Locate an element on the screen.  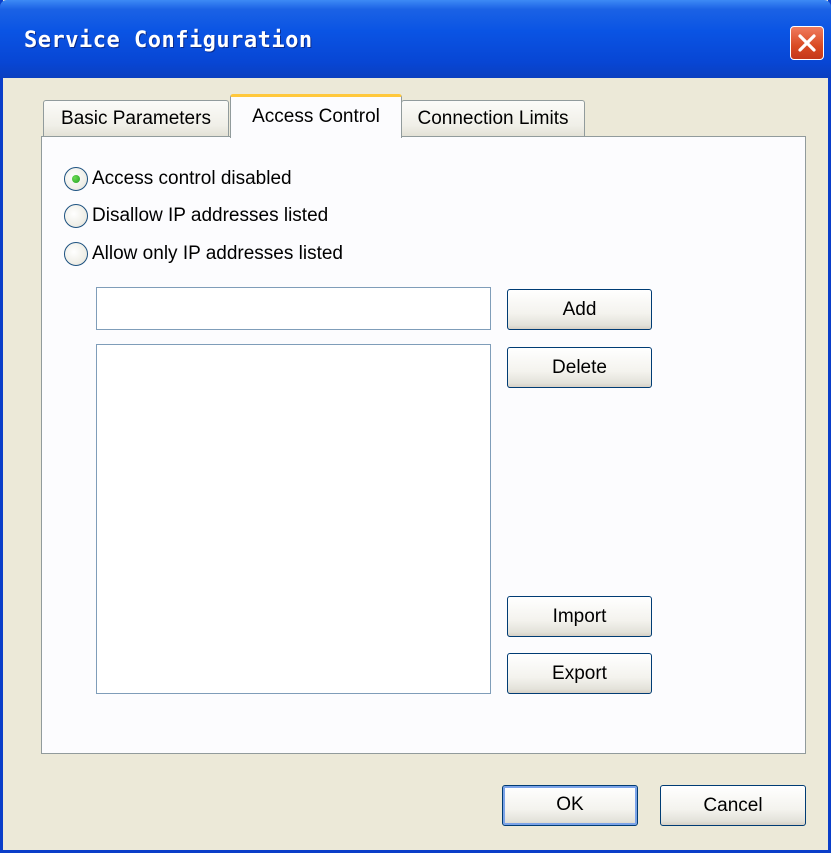
title-bar: Service Configuration is located at coordinates (415, 39).